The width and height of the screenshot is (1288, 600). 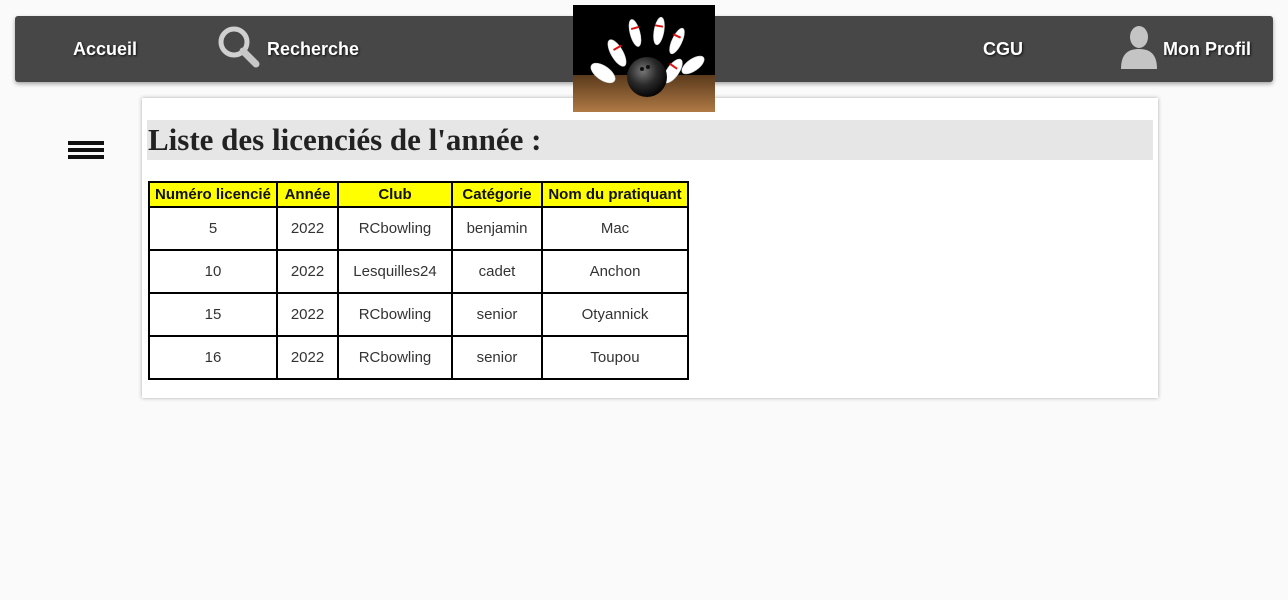 I want to click on user-icon, so click(x=1139, y=49).